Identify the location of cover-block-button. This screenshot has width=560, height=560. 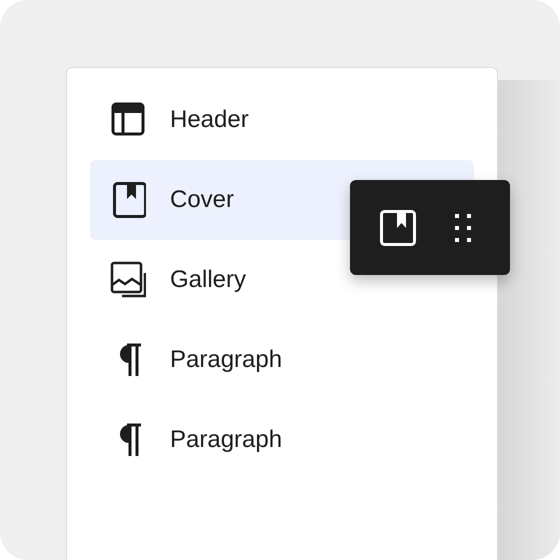
(398, 228).